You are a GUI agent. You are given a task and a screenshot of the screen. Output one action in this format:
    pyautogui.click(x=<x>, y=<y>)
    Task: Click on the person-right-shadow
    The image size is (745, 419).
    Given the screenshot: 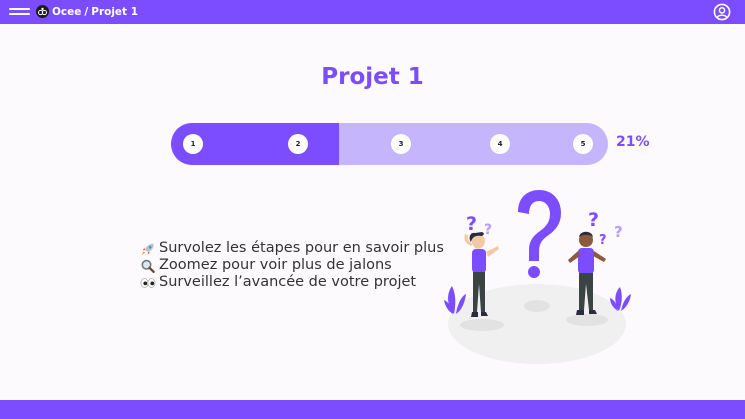 What is the action you would take?
    pyautogui.click(x=587, y=320)
    